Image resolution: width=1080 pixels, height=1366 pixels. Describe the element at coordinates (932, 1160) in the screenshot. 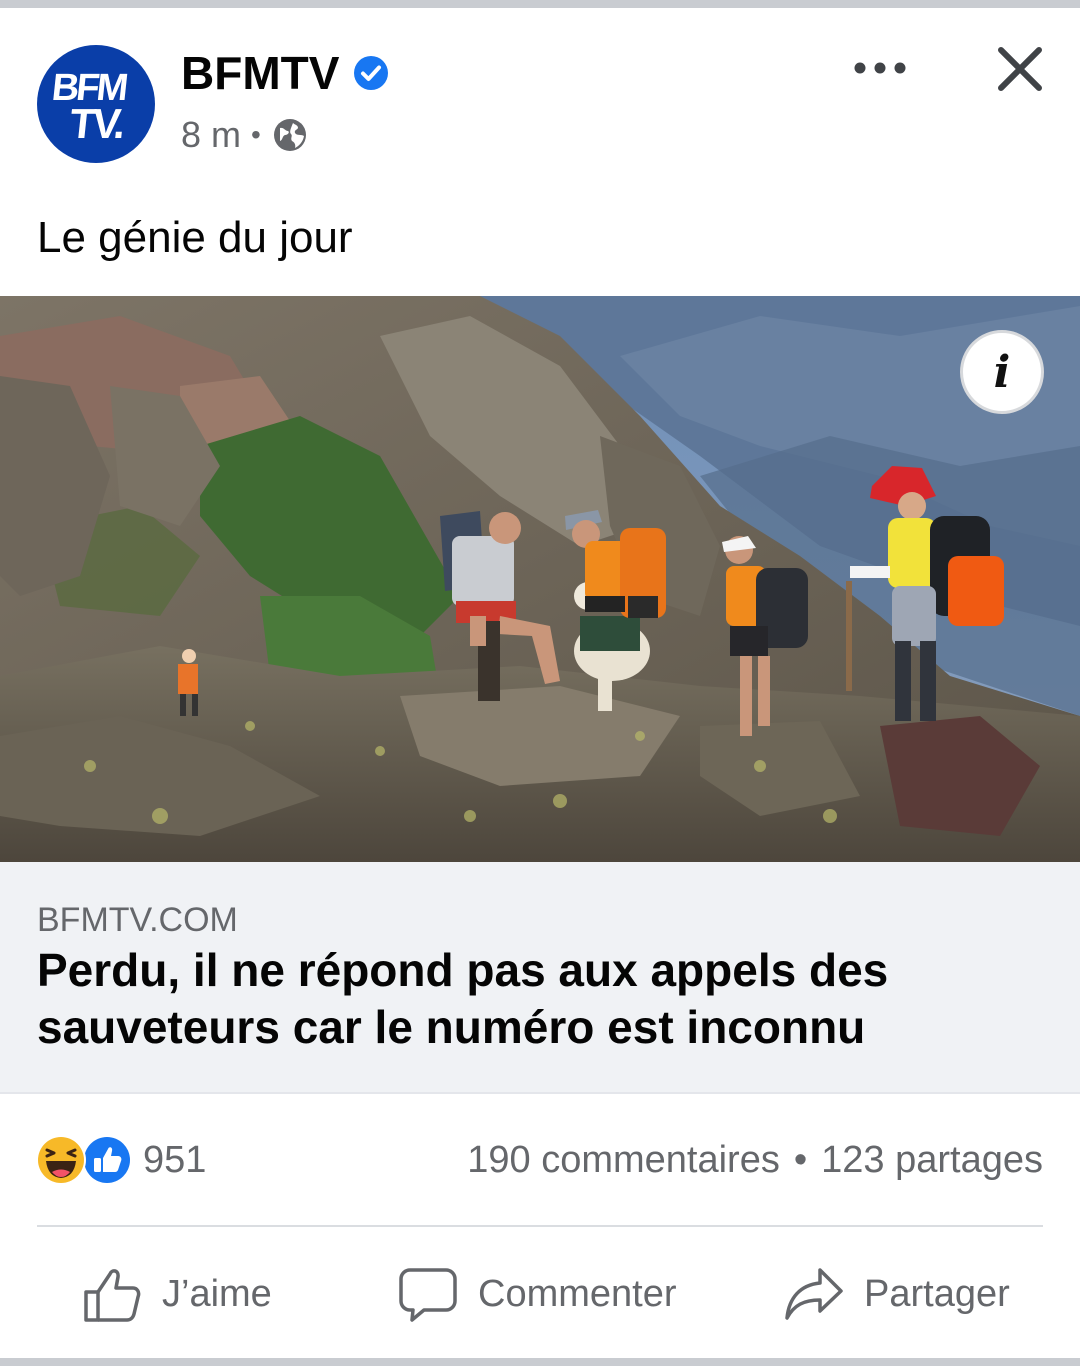

I see `shares-count: 123 partages` at that location.